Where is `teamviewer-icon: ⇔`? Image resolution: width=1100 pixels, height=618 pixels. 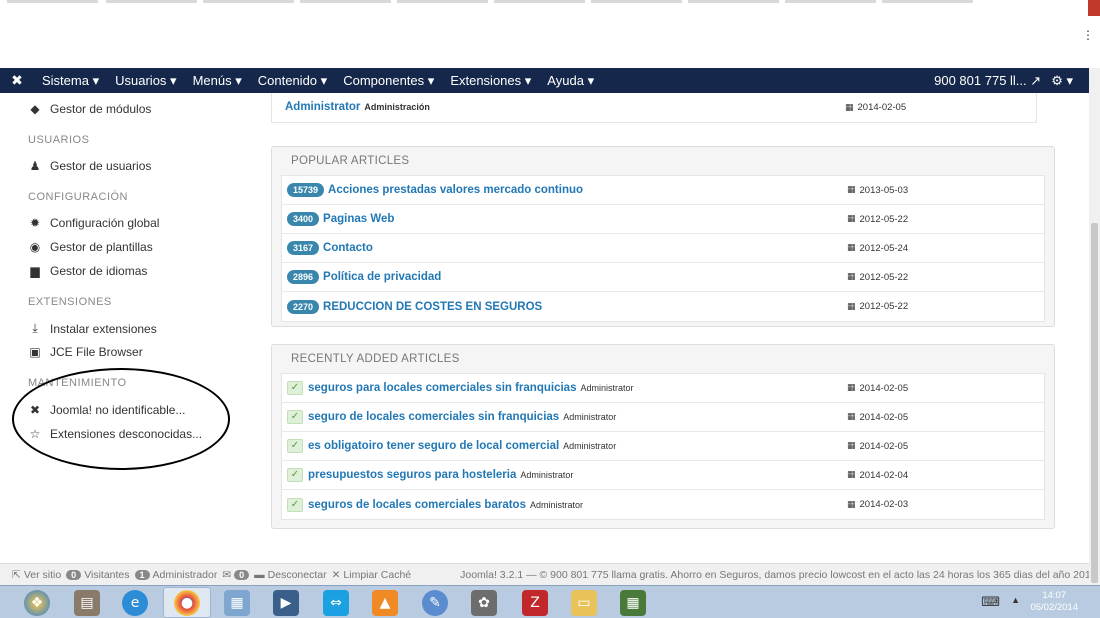 teamviewer-icon: ⇔ is located at coordinates (336, 603).